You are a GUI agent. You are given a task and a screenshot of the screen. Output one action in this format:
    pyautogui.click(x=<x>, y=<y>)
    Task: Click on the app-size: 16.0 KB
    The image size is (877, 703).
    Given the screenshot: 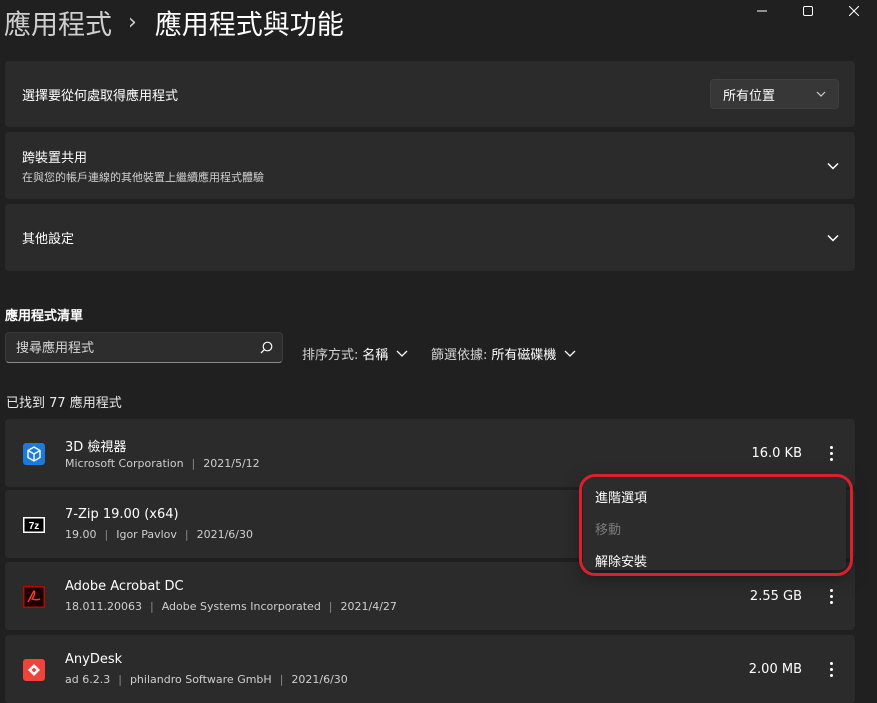 What is the action you would take?
    pyautogui.click(x=776, y=453)
    